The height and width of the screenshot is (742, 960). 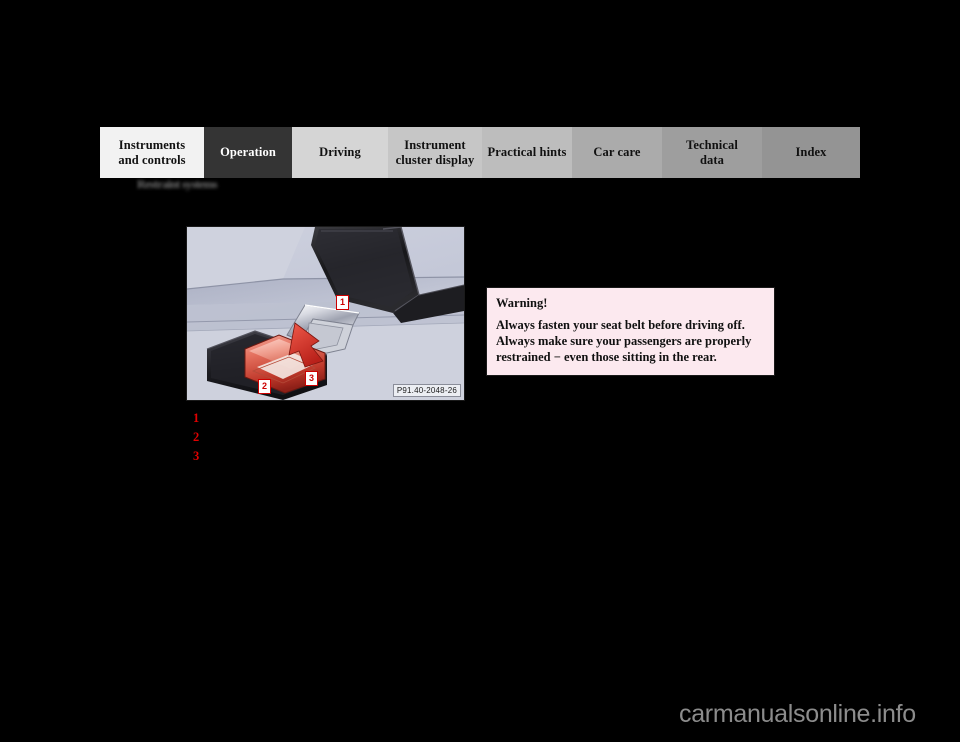 I want to click on legend-item-number: 3, so click(x=196, y=456).